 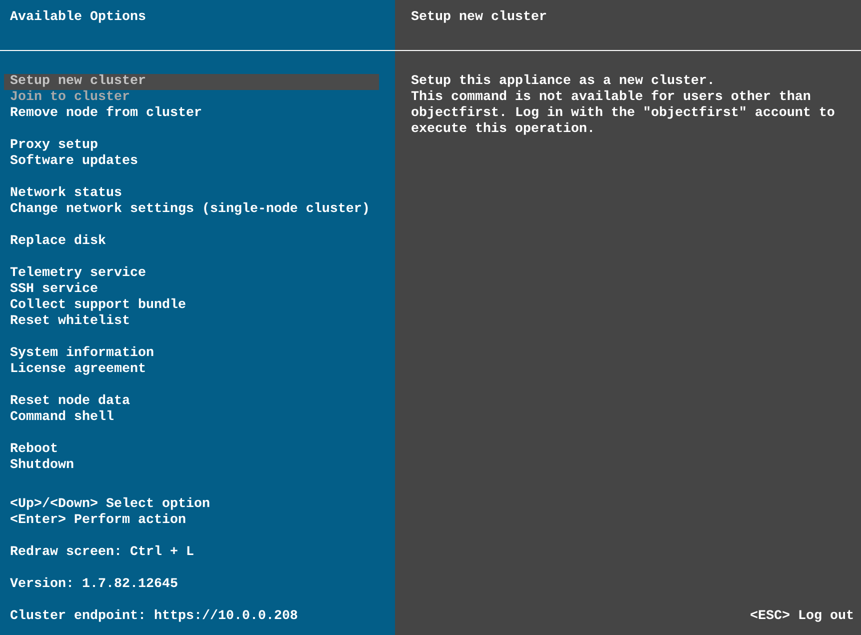 I want to click on menu-item: Reset whitelist, so click(x=191, y=322).